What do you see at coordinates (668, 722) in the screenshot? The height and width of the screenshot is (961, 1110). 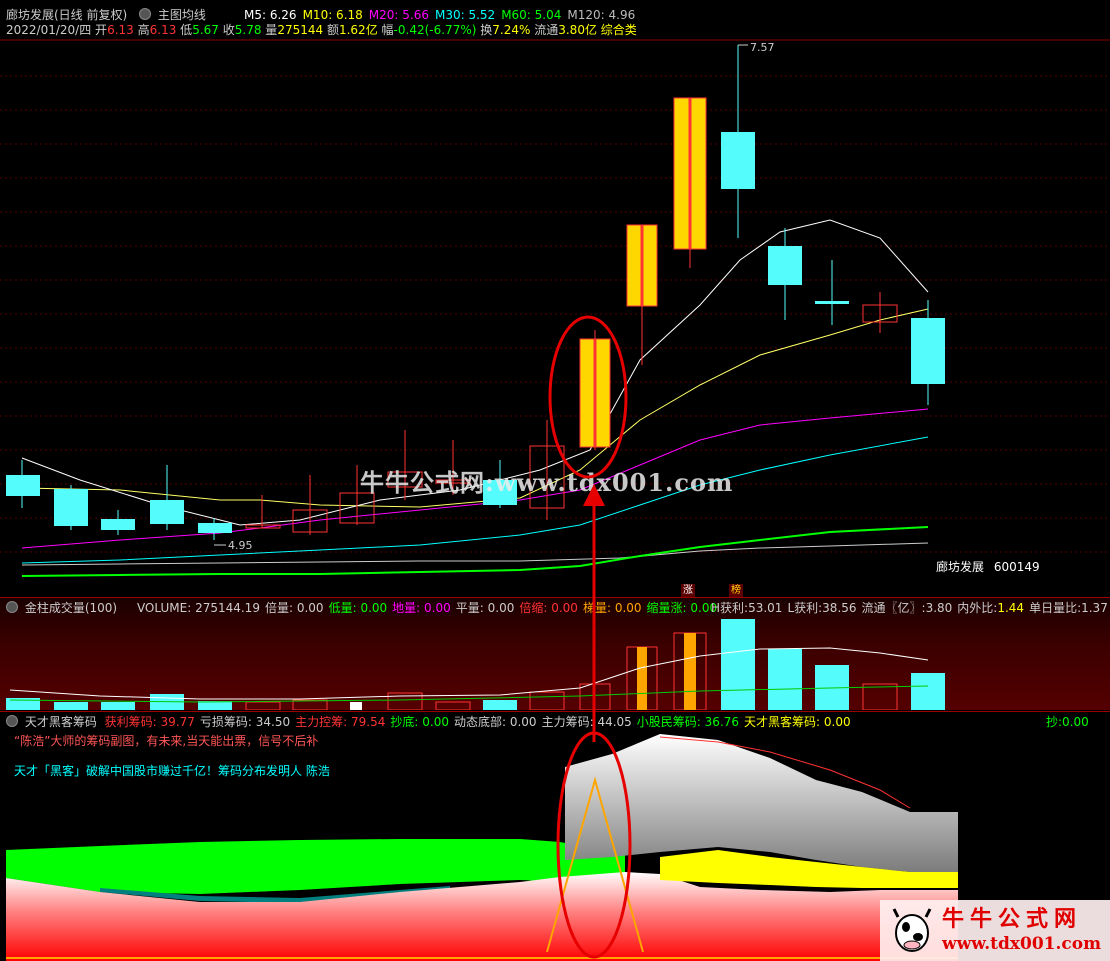 I see `chip-item-label: 小股民筹码:` at bounding box center [668, 722].